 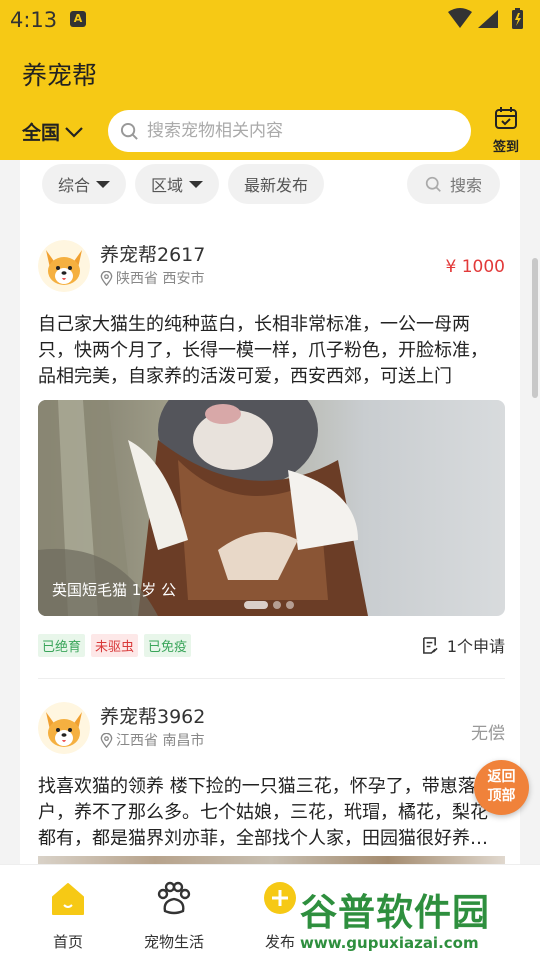 I want to click on status-bar: 4:13 A, so click(x=270, y=20).